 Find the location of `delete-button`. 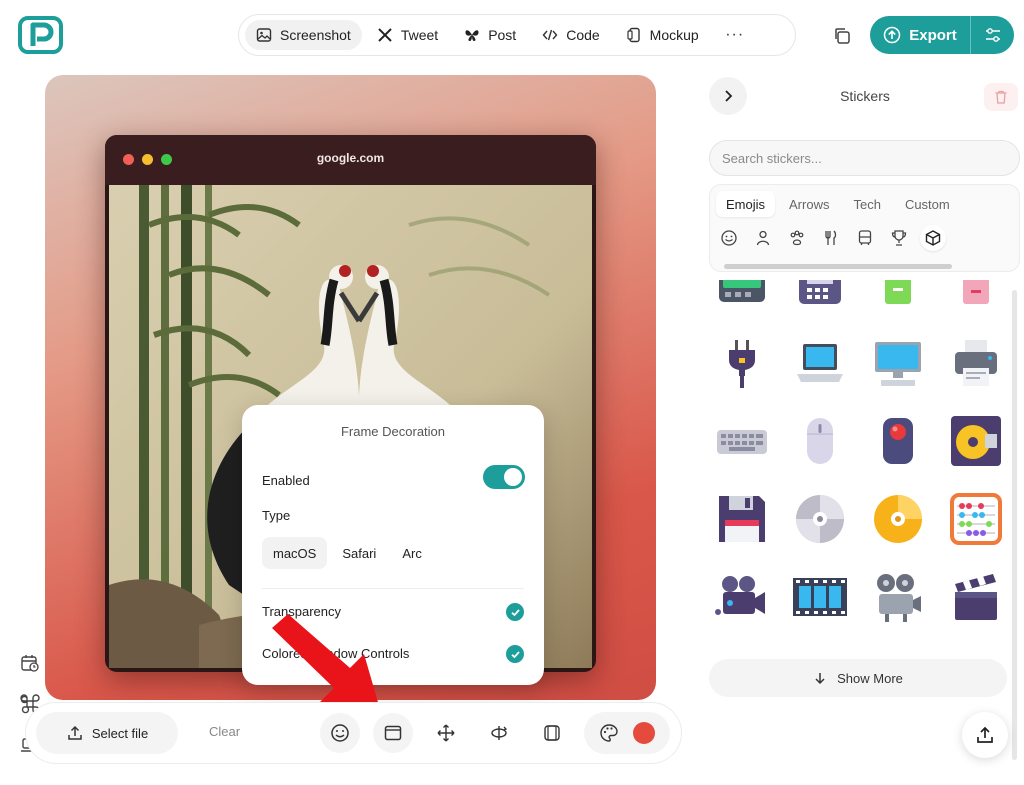

delete-button is located at coordinates (1001, 97).